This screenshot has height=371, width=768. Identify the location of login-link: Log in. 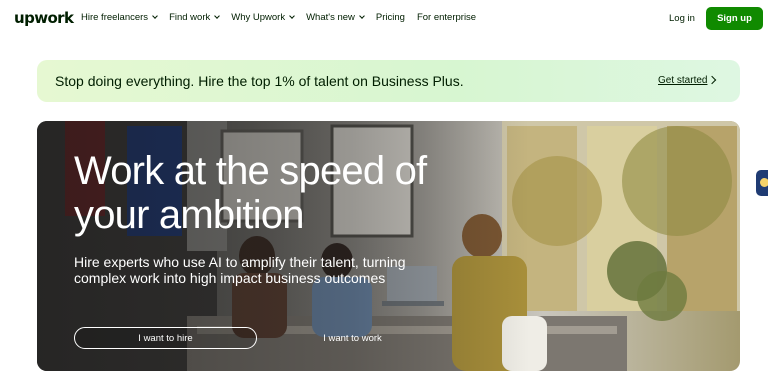
(682, 18).